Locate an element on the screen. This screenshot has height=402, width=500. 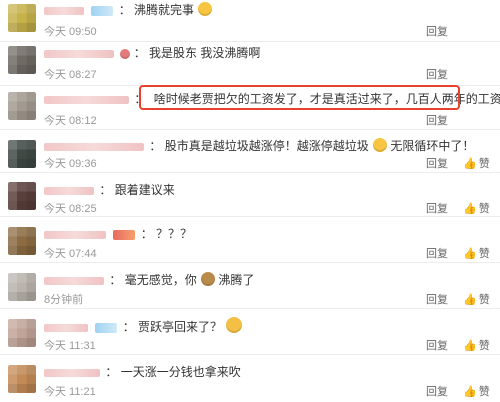
comment-text-line: ： 我是股东 我没沸腾啊 is located at coordinates (152, 53).